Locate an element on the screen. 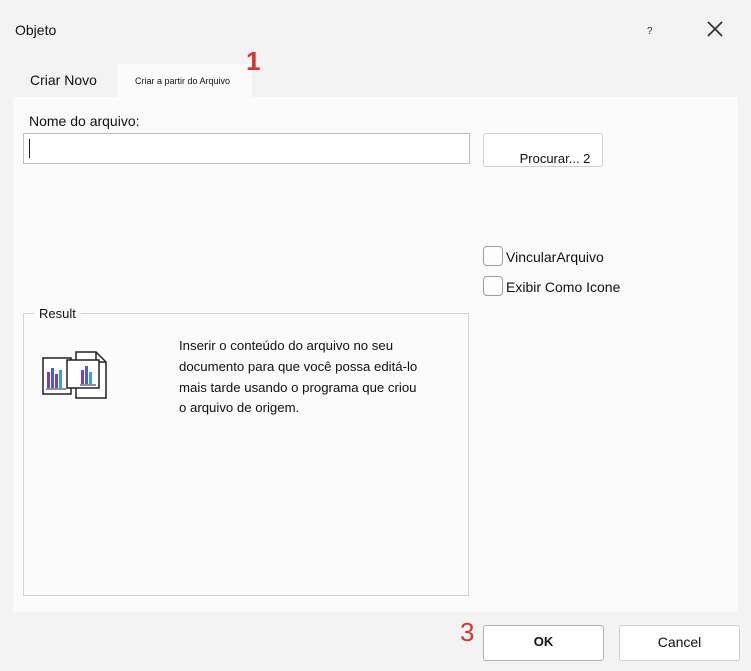 This screenshot has height=671, width=751. embedded-document-icon is located at coordinates (74, 375).